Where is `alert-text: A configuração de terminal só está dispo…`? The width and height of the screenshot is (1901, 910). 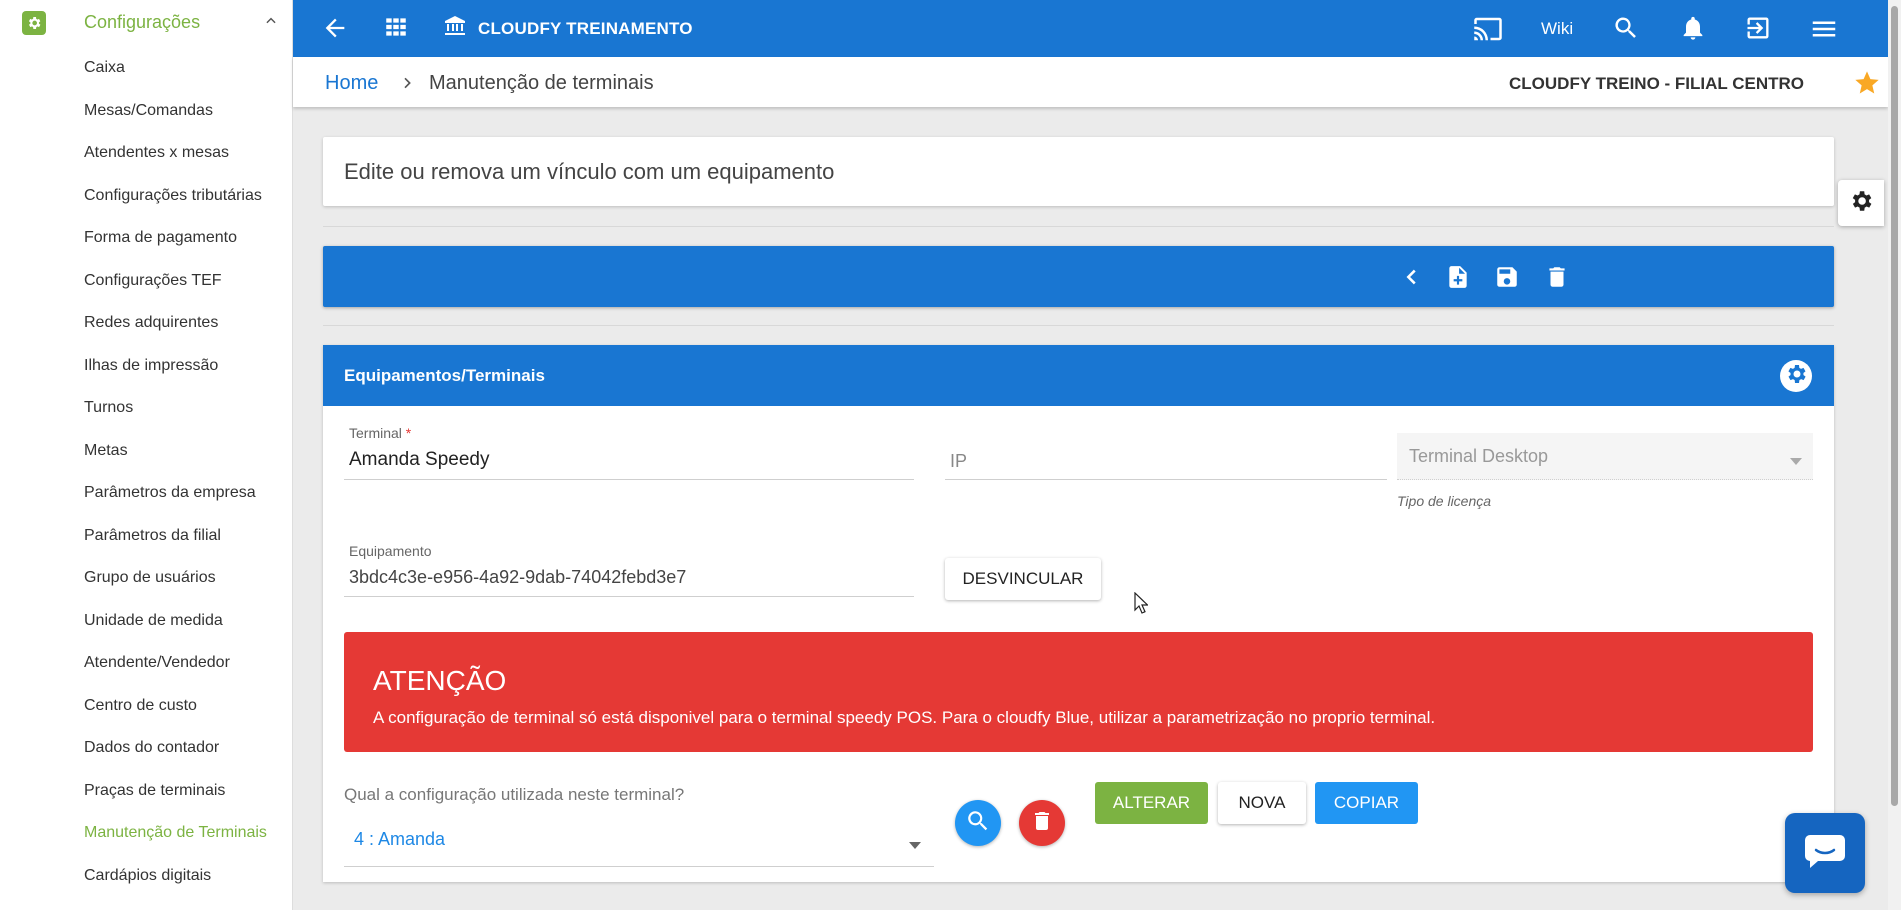
alert-text: A configuração de terminal só está dispo… is located at coordinates (904, 717).